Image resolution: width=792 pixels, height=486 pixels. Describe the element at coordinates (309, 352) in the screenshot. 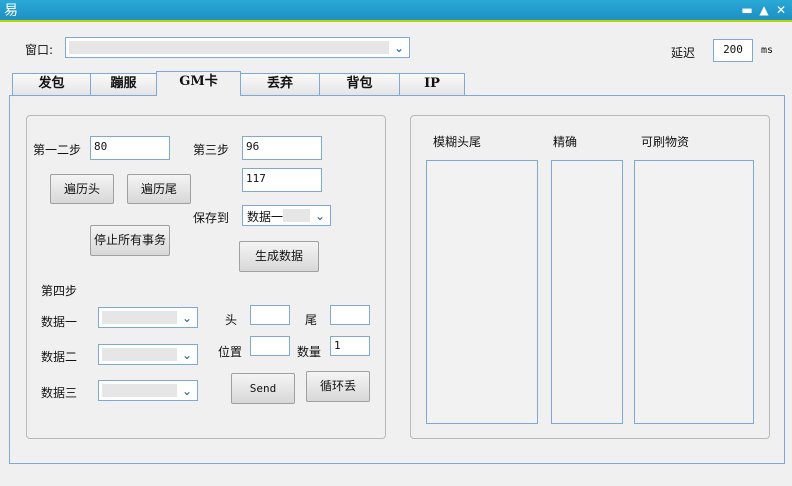

I see `quantity-label: 数量` at that location.